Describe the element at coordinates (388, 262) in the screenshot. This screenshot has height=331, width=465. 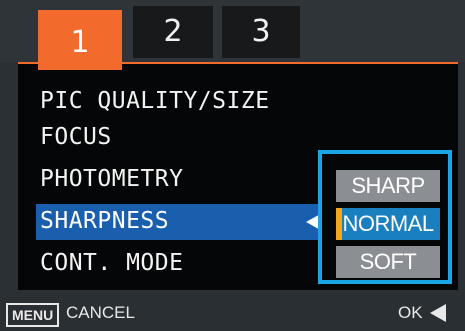
I see `option-soft: SOFT` at that location.